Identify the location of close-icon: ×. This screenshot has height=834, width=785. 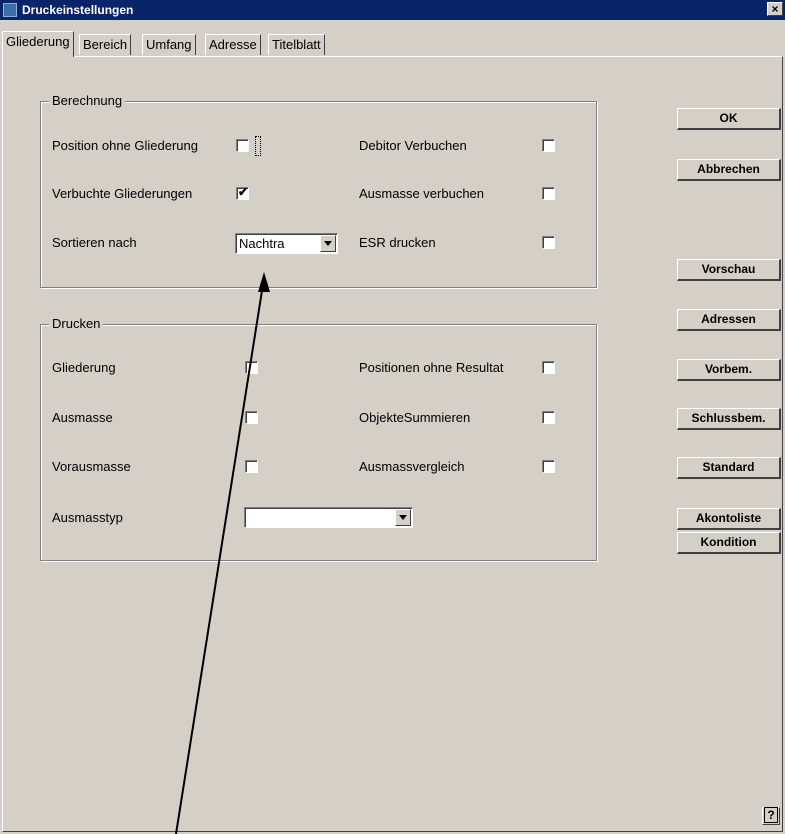
(775, 9).